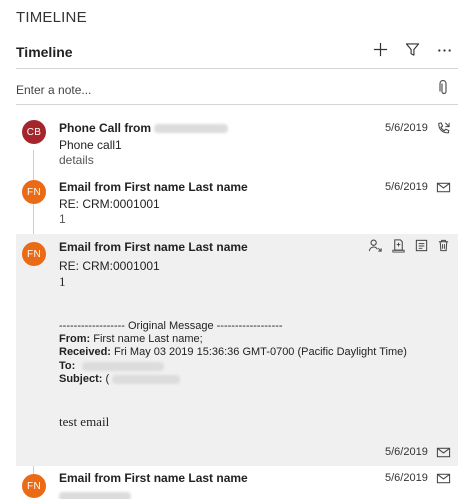 Image resolution: width=474 pixels, height=499 pixels. What do you see at coordinates (237, 68) in the screenshot?
I see `header-divider` at bounding box center [237, 68].